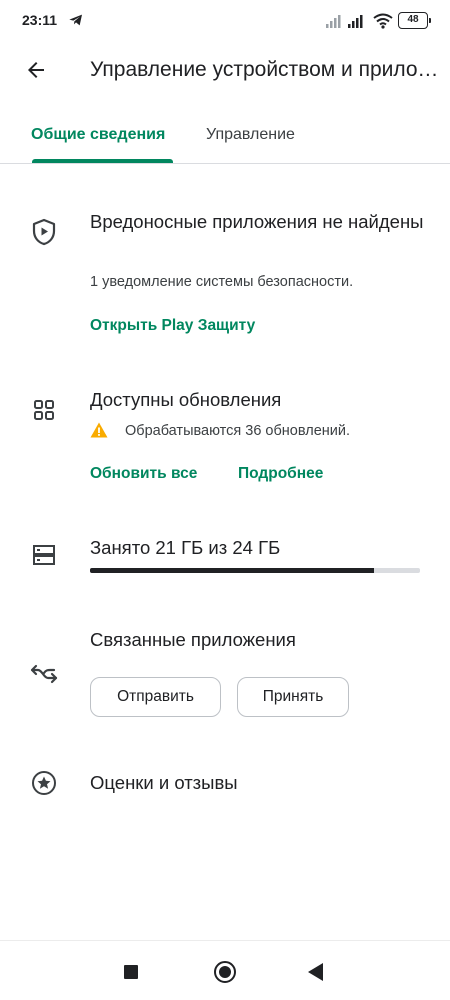 The width and height of the screenshot is (450, 1000). Describe the element at coordinates (98, 135) in the screenshot. I see `tab-overview: Общие сведения` at that location.